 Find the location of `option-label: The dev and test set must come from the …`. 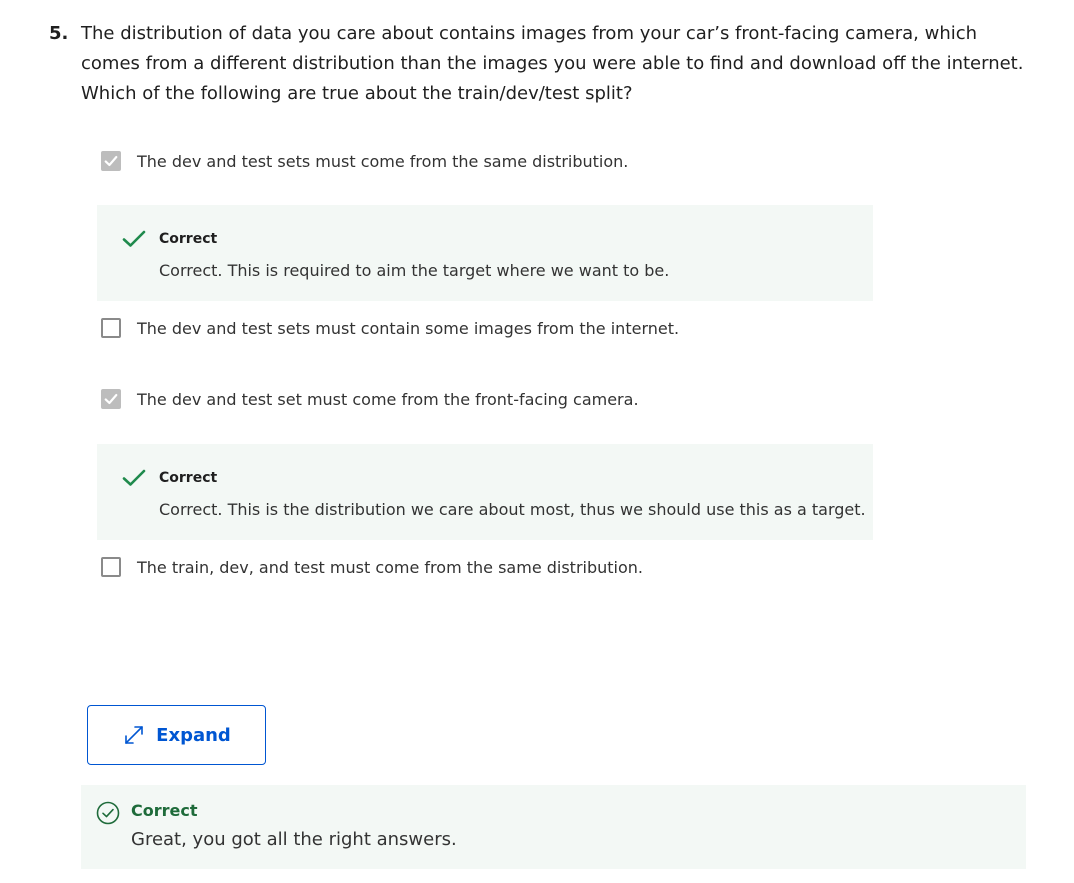

option-label: The dev and test set must come from the … is located at coordinates (388, 399).